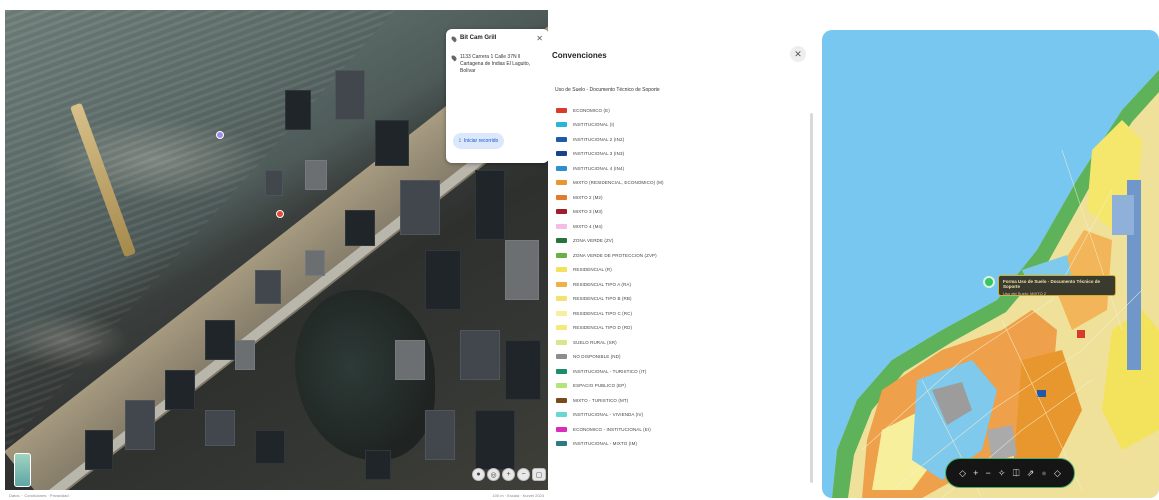 The width and height of the screenshot is (1159, 500). I want to click on legend-item: ZONA VERDE DE PROTECCION (ZVP), so click(676, 255).